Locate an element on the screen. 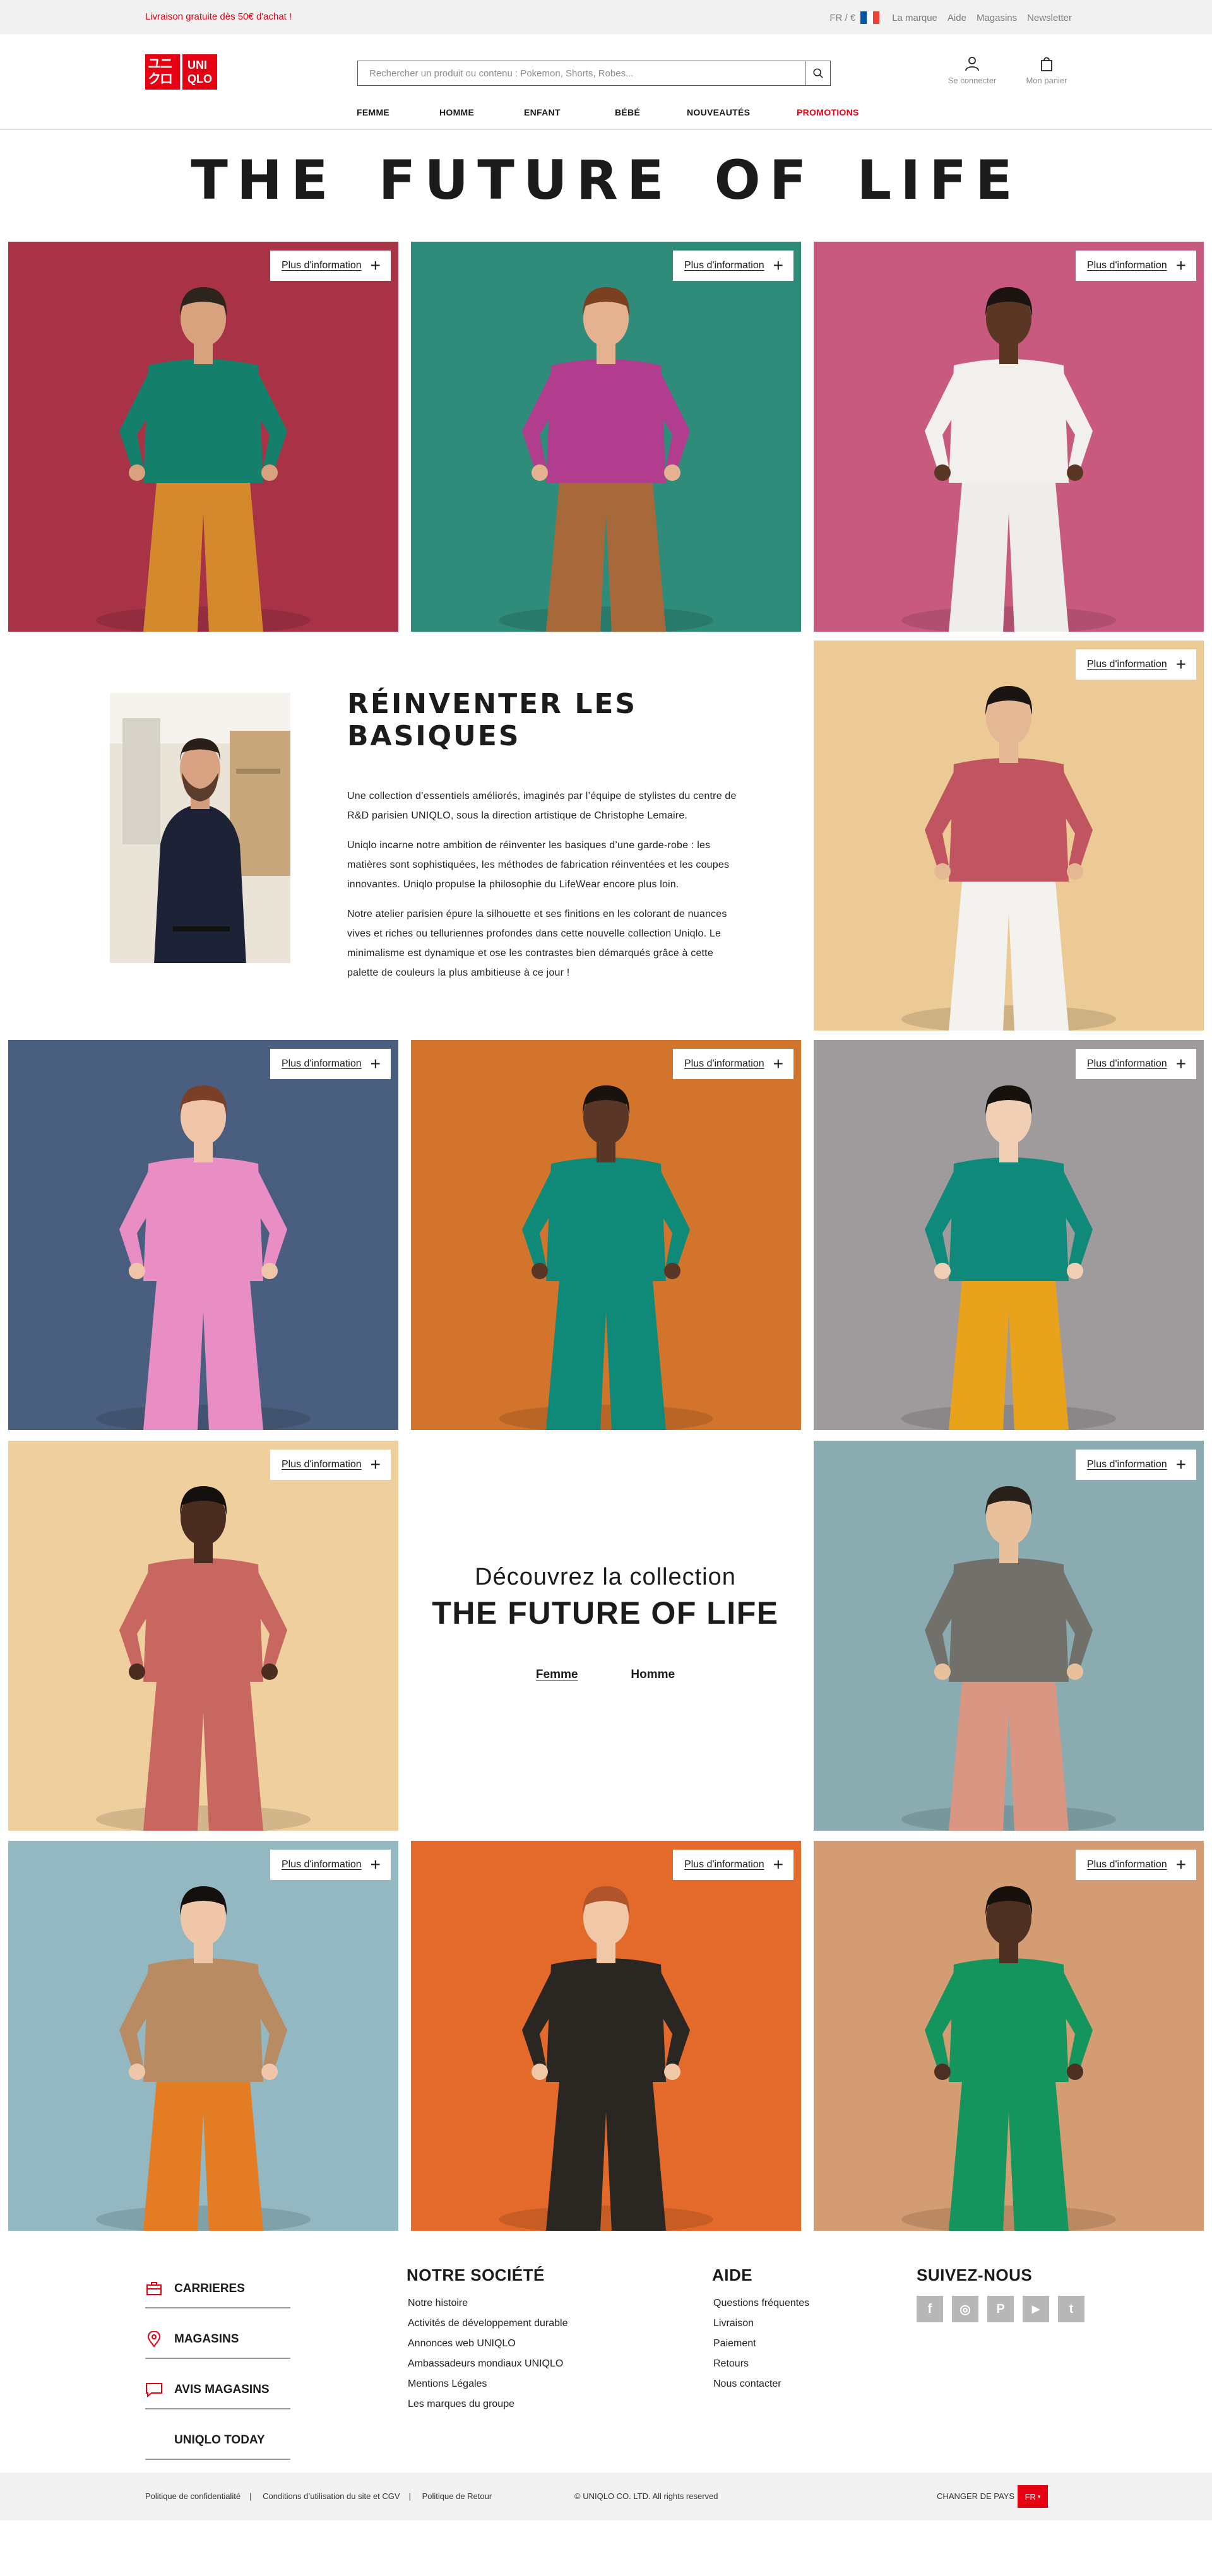  footer-link-avis-magasins: AVIS MAGASINS is located at coordinates (218, 2384).